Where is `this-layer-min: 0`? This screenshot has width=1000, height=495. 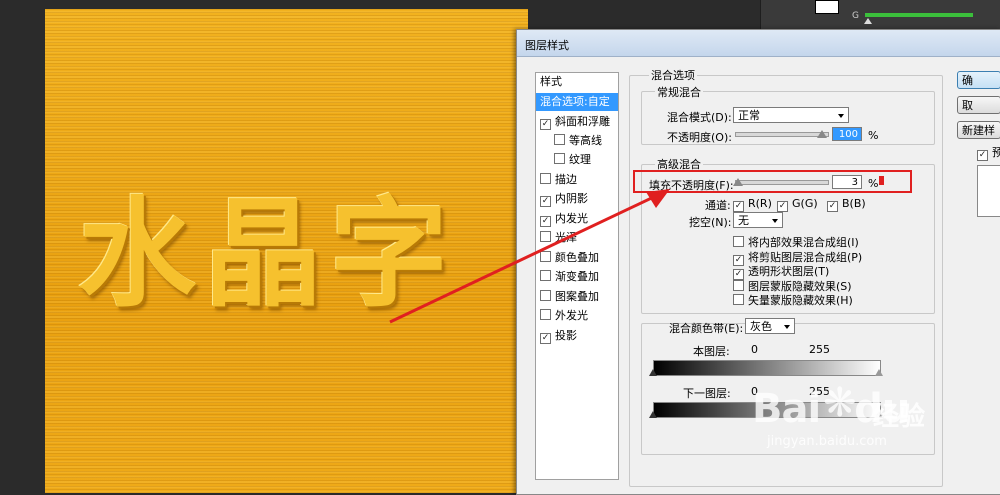 this-layer-min: 0 is located at coordinates (754, 349).